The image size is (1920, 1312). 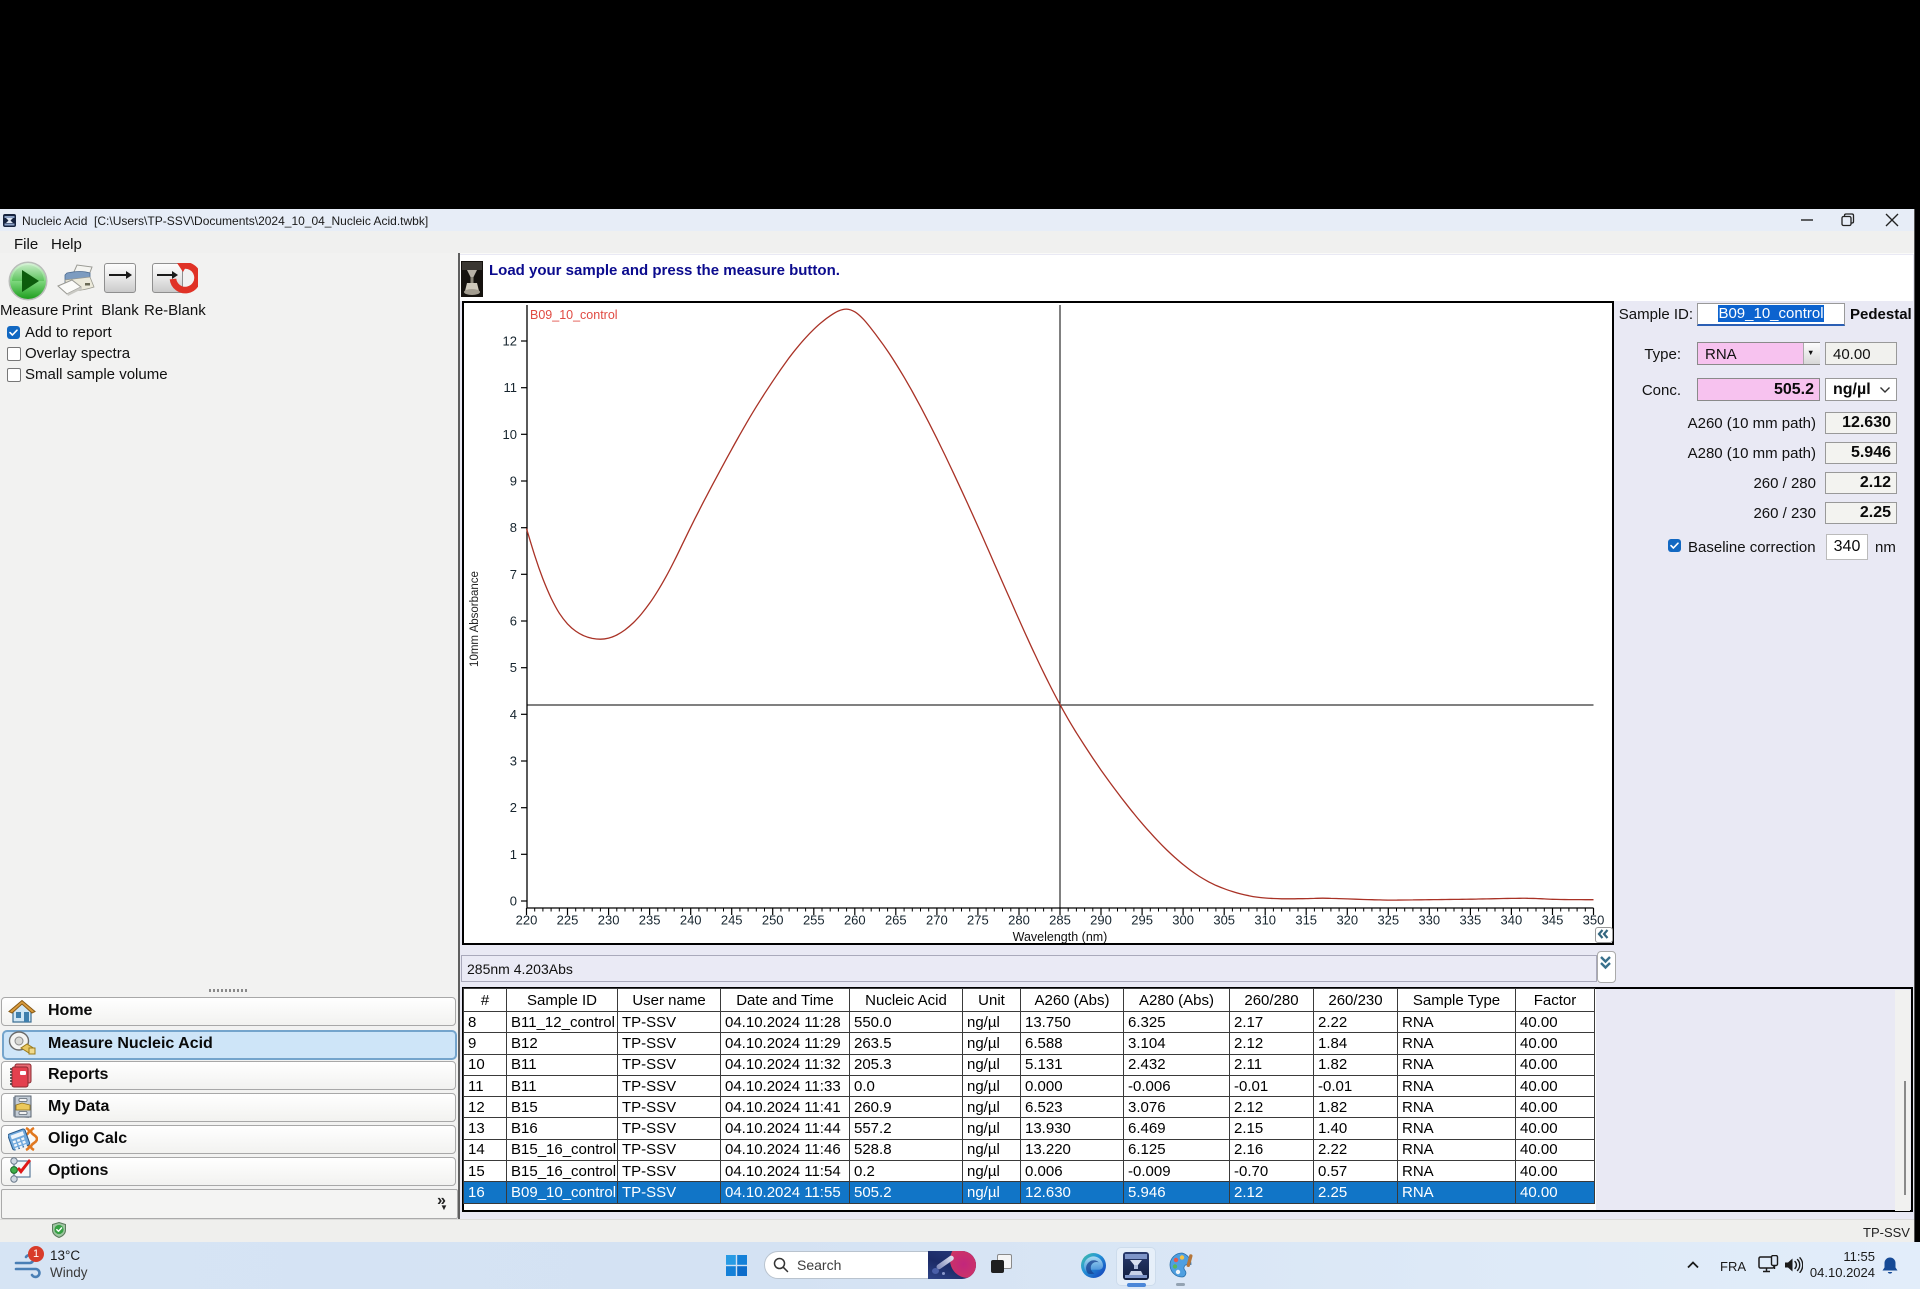 I want to click on svg-text: 8, so click(x=513, y=527).